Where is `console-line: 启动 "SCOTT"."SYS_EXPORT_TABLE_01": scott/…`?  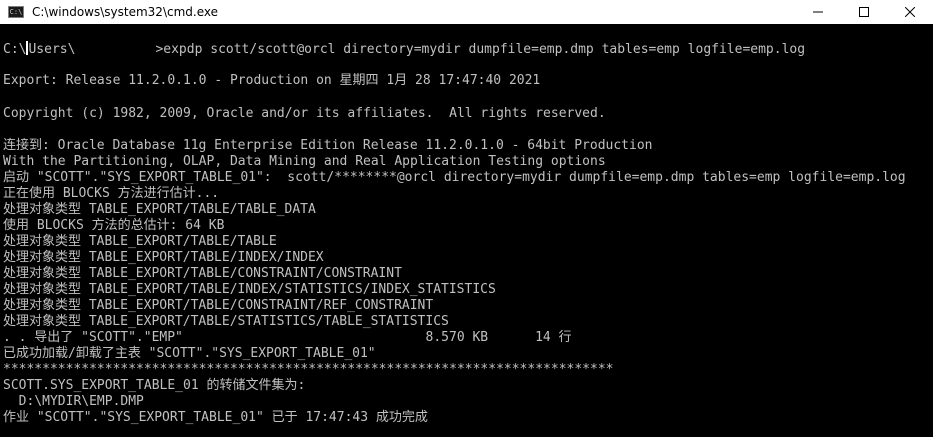
console-line: 启动 "SCOTT"."SYS_EXPORT_TABLE_01": scott/… is located at coordinates (454, 177).